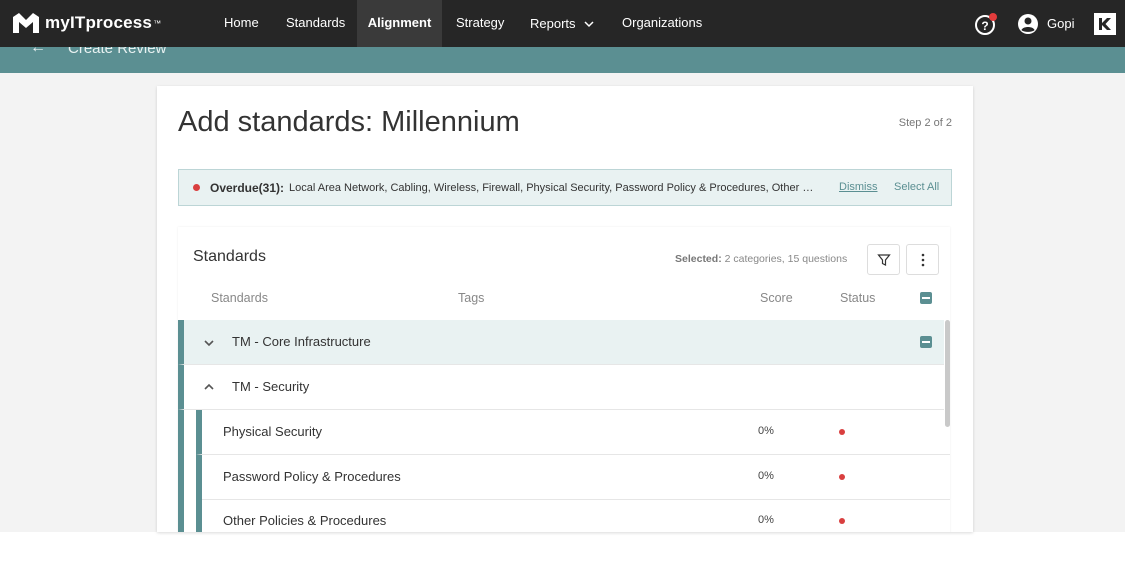  What do you see at coordinates (26, 23) in the screenshot?
I see `logo-mark-icon` at bounding box center [26, 23].